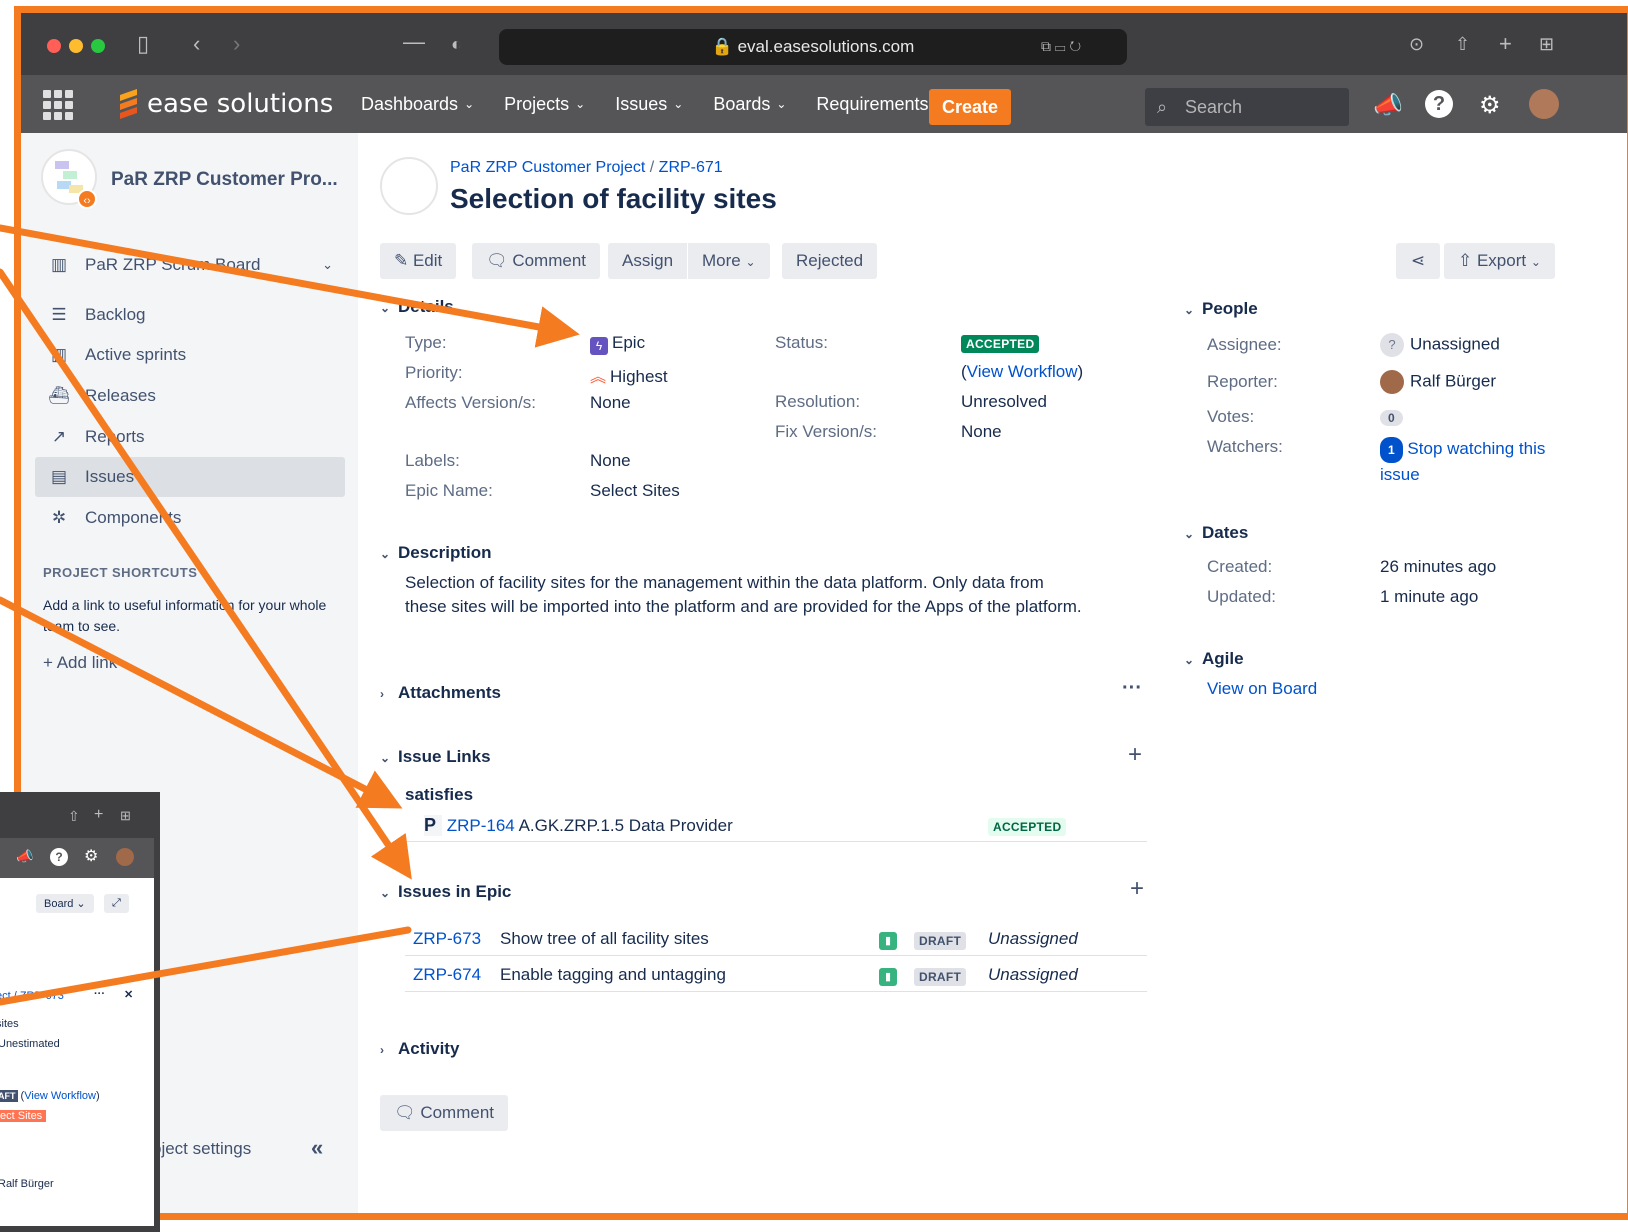  What do you see at coordinates (547, 167) in the screenshot?
I see `breadcrumb-project-link: PaR ZRP Customer Project` at bounding box center [547, 167].